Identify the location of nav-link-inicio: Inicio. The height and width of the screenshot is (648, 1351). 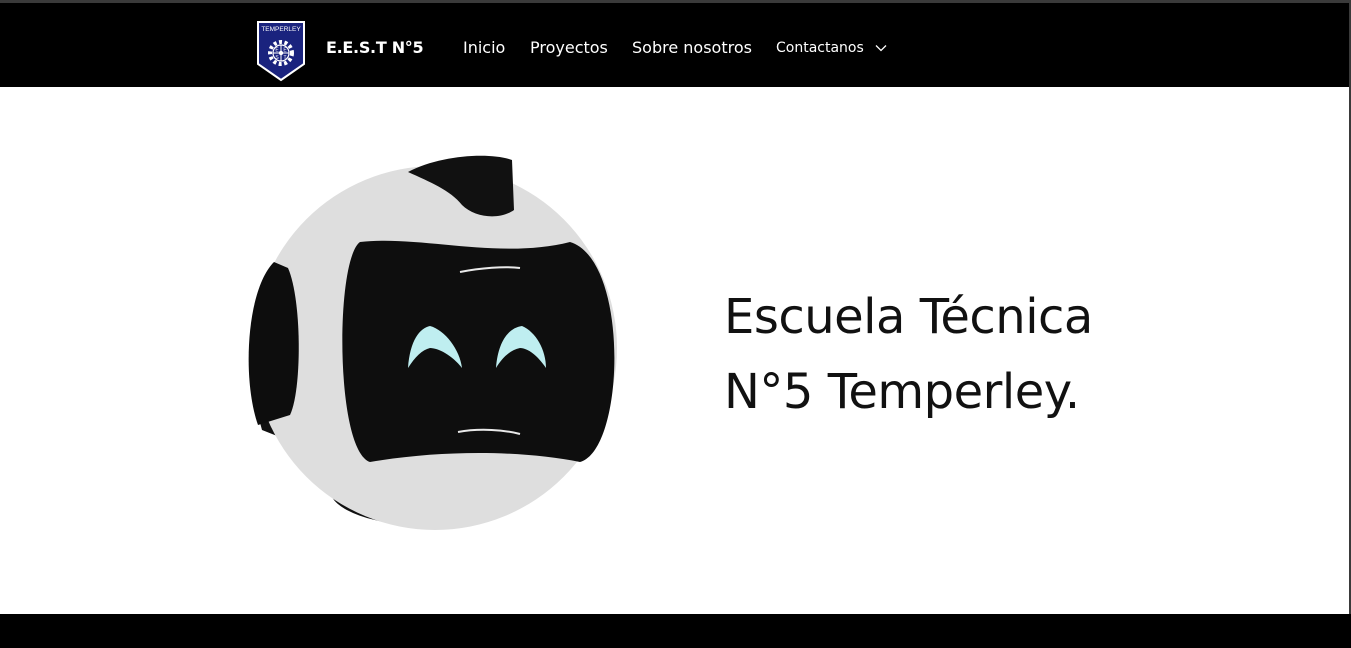
(484, 47).